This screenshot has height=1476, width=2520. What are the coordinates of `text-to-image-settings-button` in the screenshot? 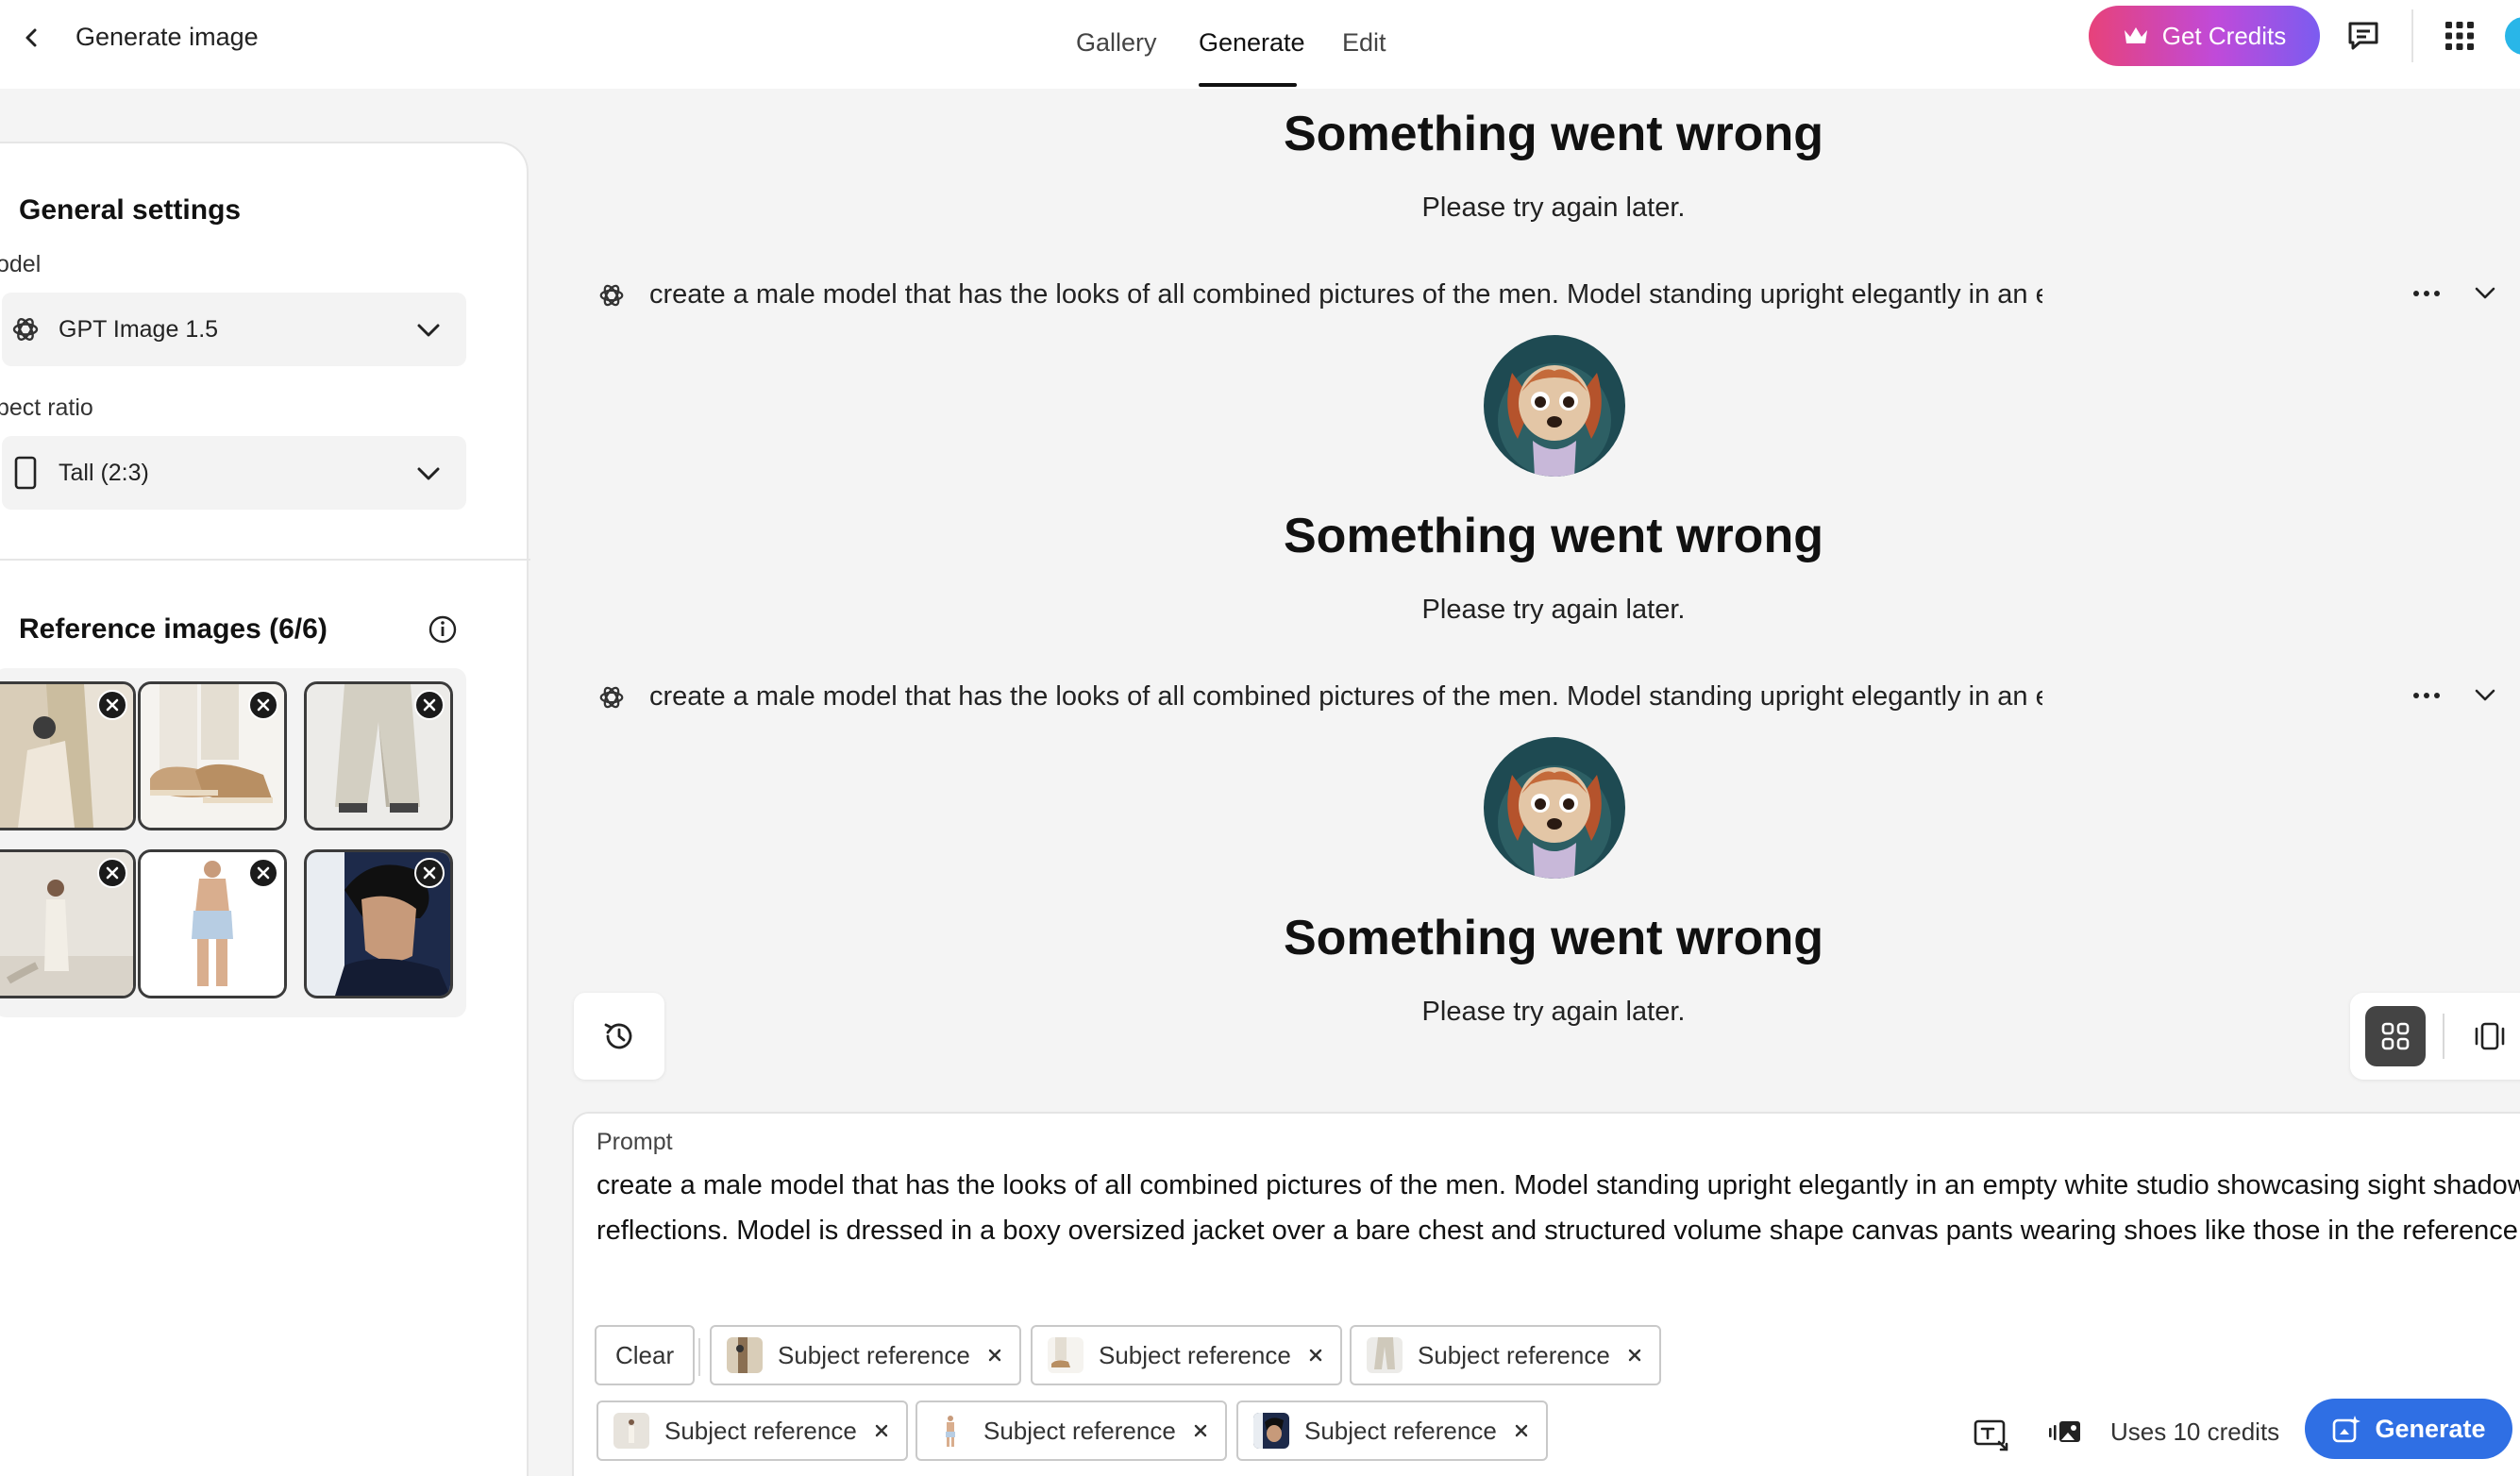 It's located at (1991, 1434).